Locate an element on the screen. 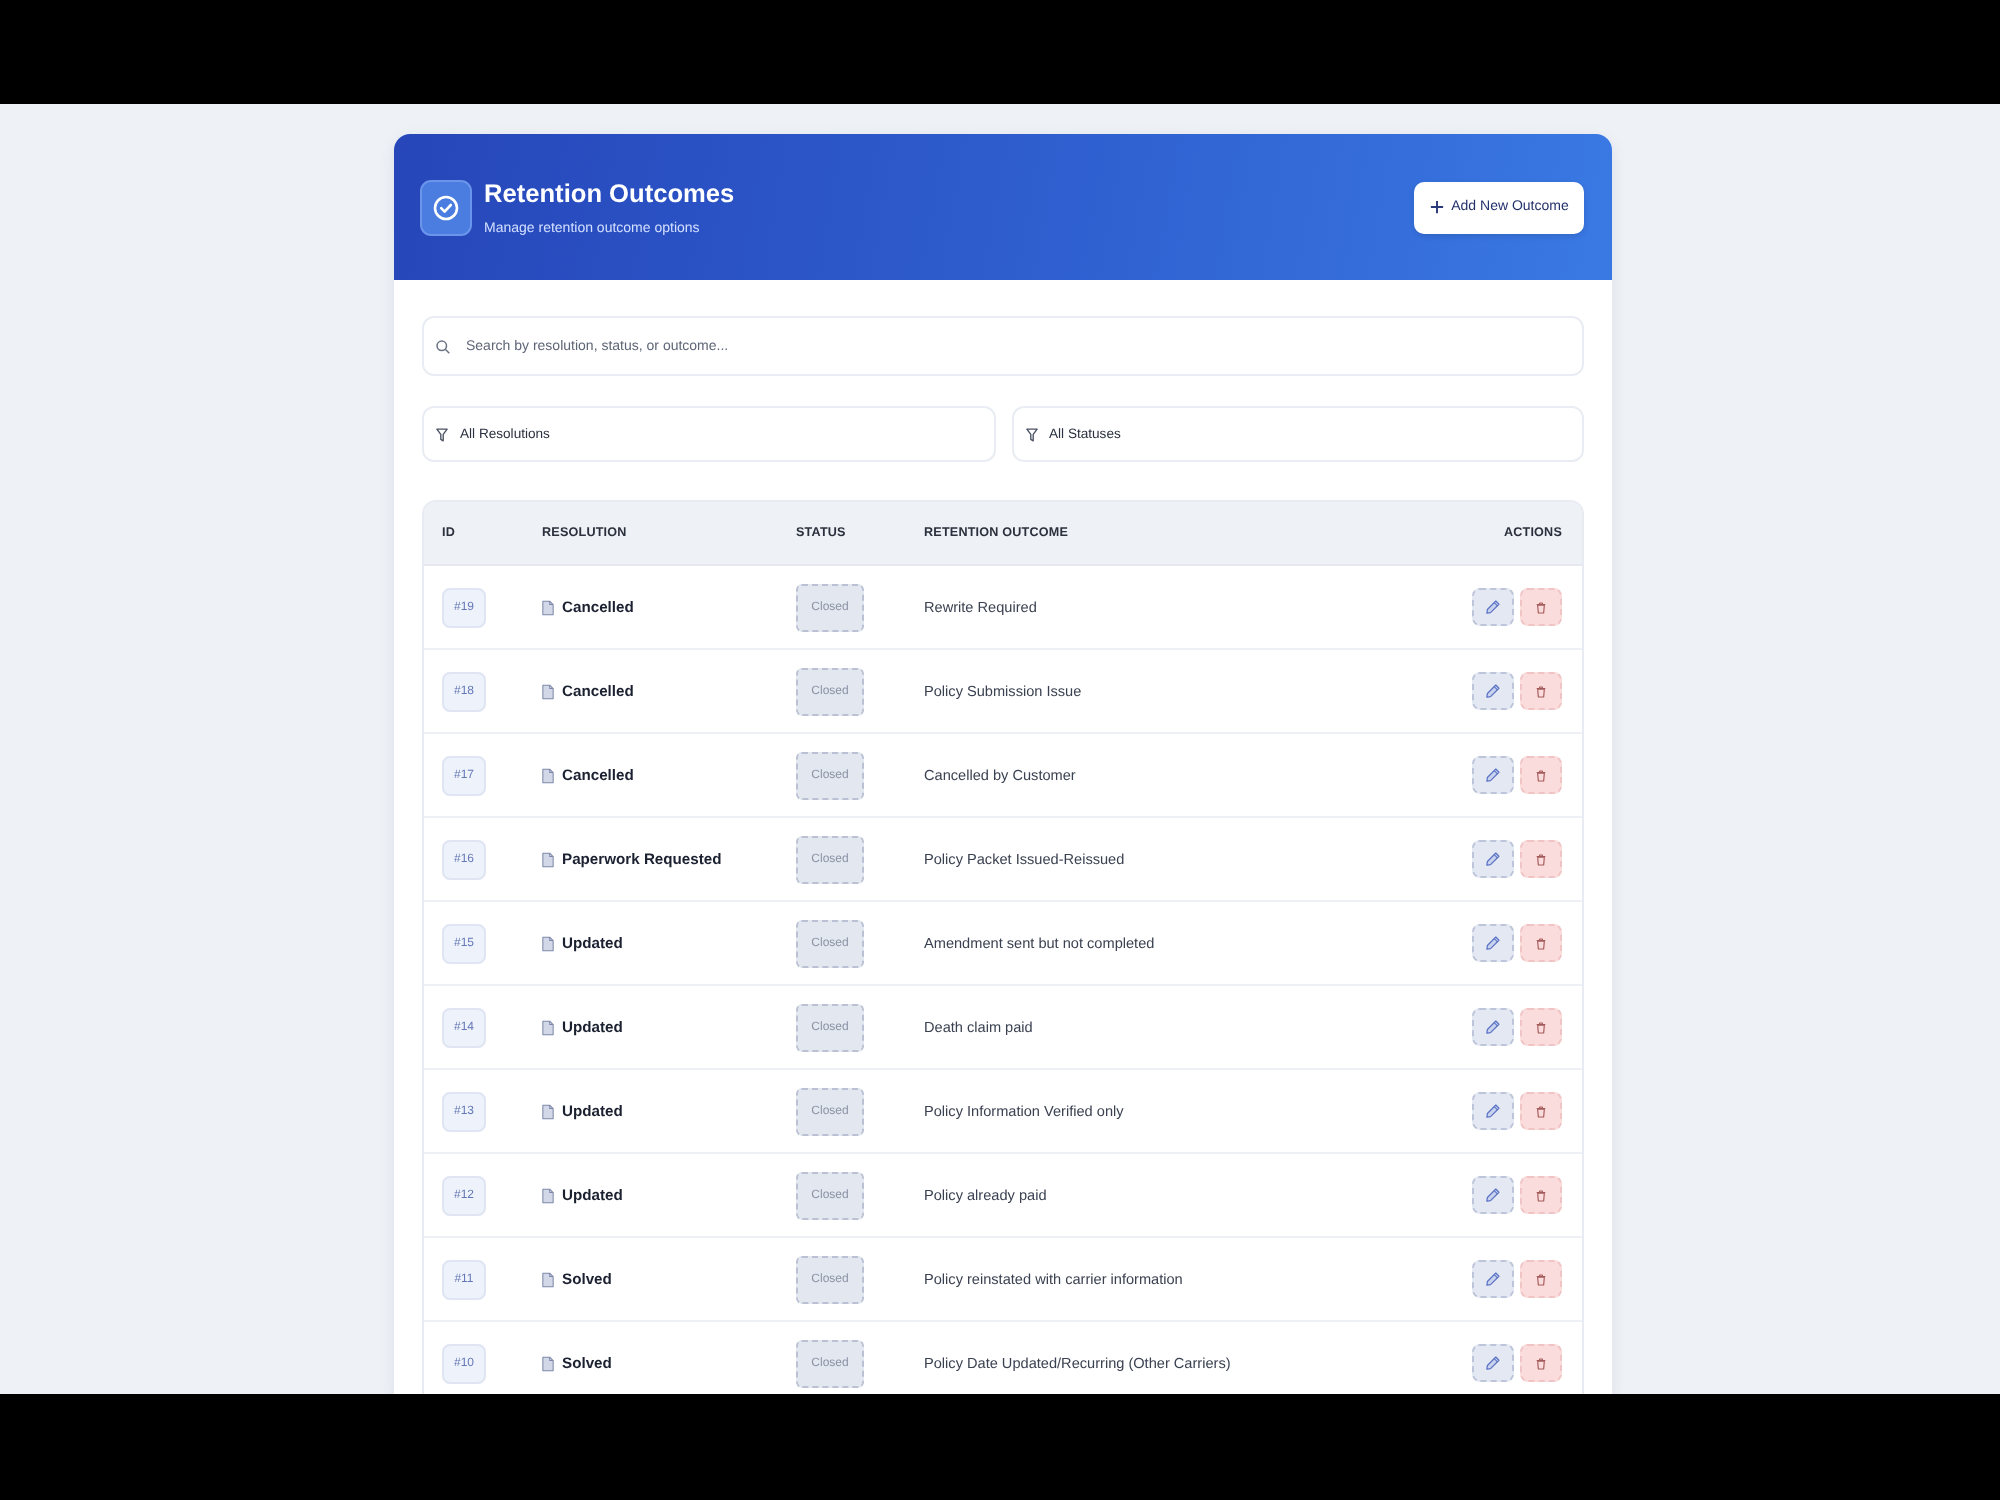 The image size is (2000, 1500). search-icon is located at coordinates (443, 346).